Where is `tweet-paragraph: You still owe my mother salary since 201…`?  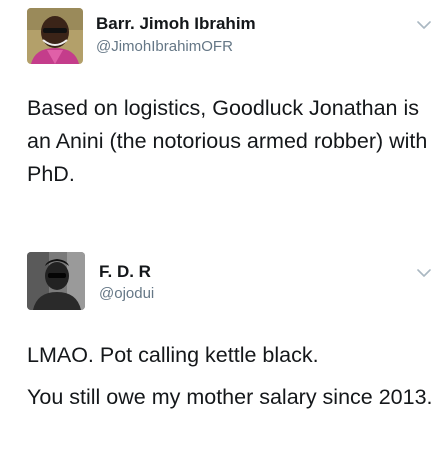 tweet-paragraph: You still owe my mother salary since 201… is located at coordinates (230, 397).